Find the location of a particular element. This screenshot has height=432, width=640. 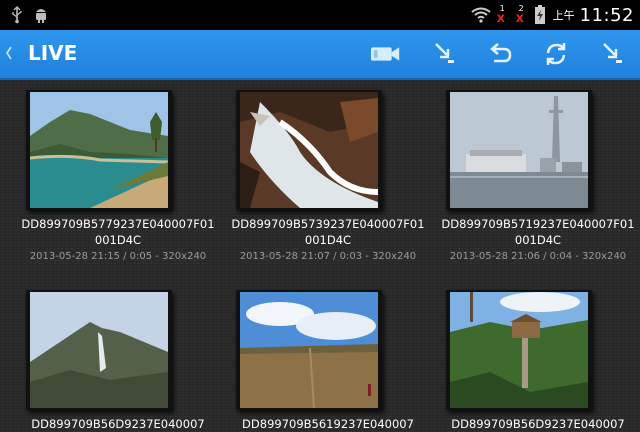

video-name: DD899709B5739237E040007F01001D4C is located at coordinates (328, 232).